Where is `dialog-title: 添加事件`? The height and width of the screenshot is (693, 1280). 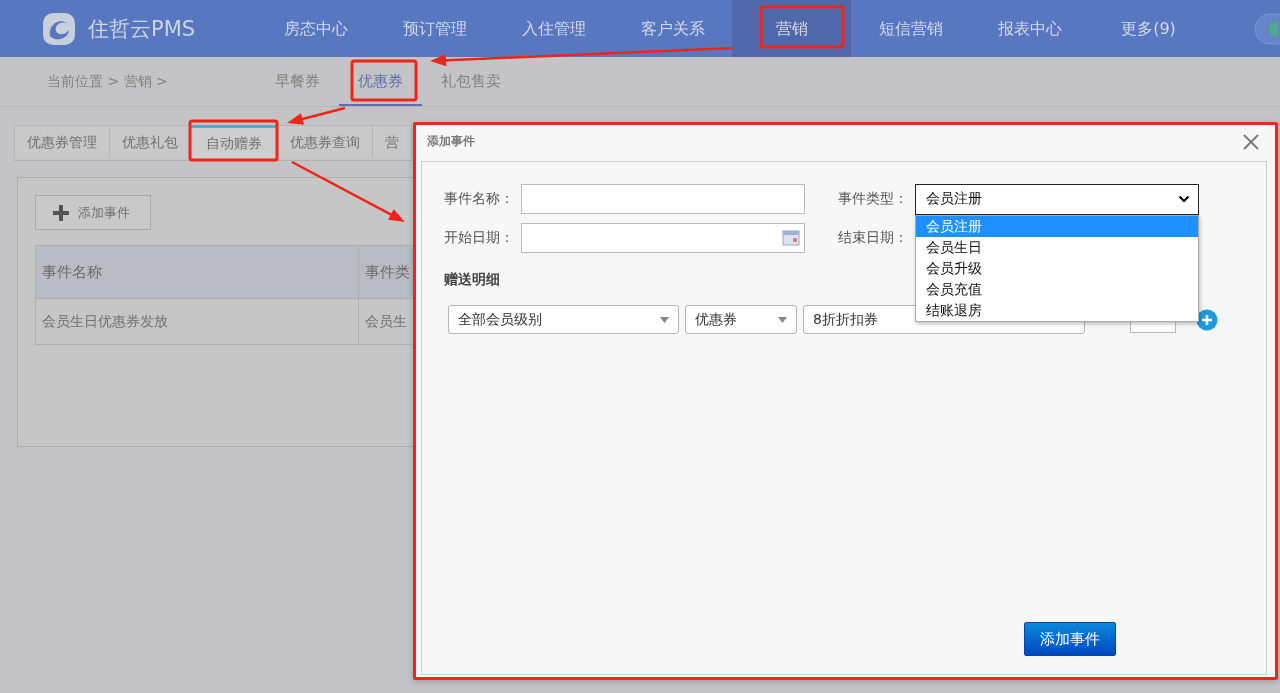
dialog-title: 添加事件 is located at coordinates (451, 141).